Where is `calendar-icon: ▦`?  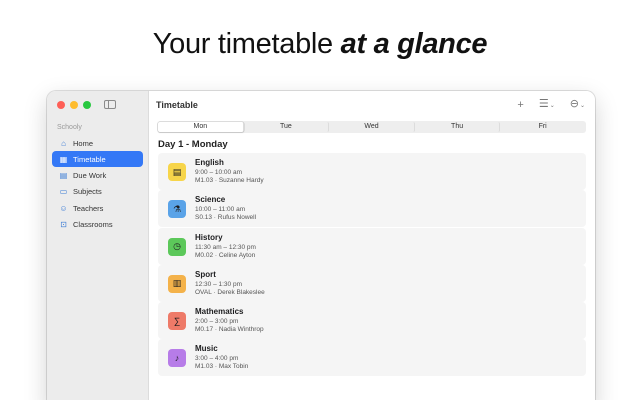 calendar-icon: ▦ is located at coordinates (63, 159).